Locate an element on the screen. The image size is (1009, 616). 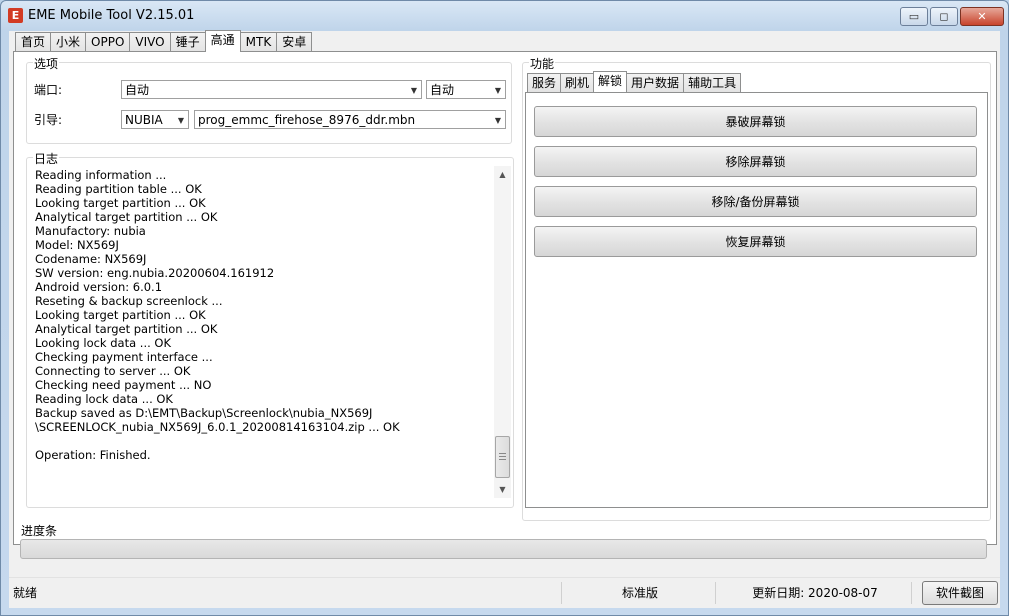
port-select-value: 自动 is located at coordinates (137, 90).